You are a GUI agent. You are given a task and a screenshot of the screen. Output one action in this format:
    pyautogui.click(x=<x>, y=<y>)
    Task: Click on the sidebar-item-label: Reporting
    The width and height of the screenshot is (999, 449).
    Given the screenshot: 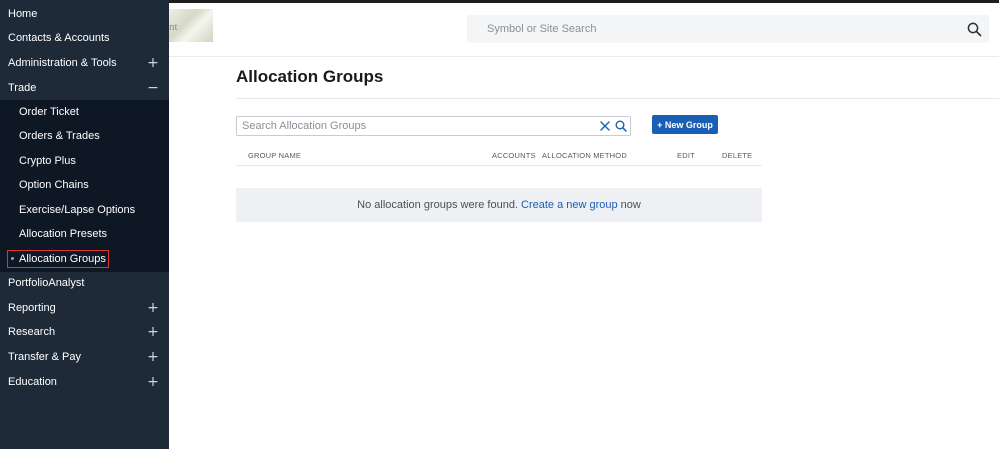 What is the action you would take?
    pyautogui.click(x=32, y=308)
    